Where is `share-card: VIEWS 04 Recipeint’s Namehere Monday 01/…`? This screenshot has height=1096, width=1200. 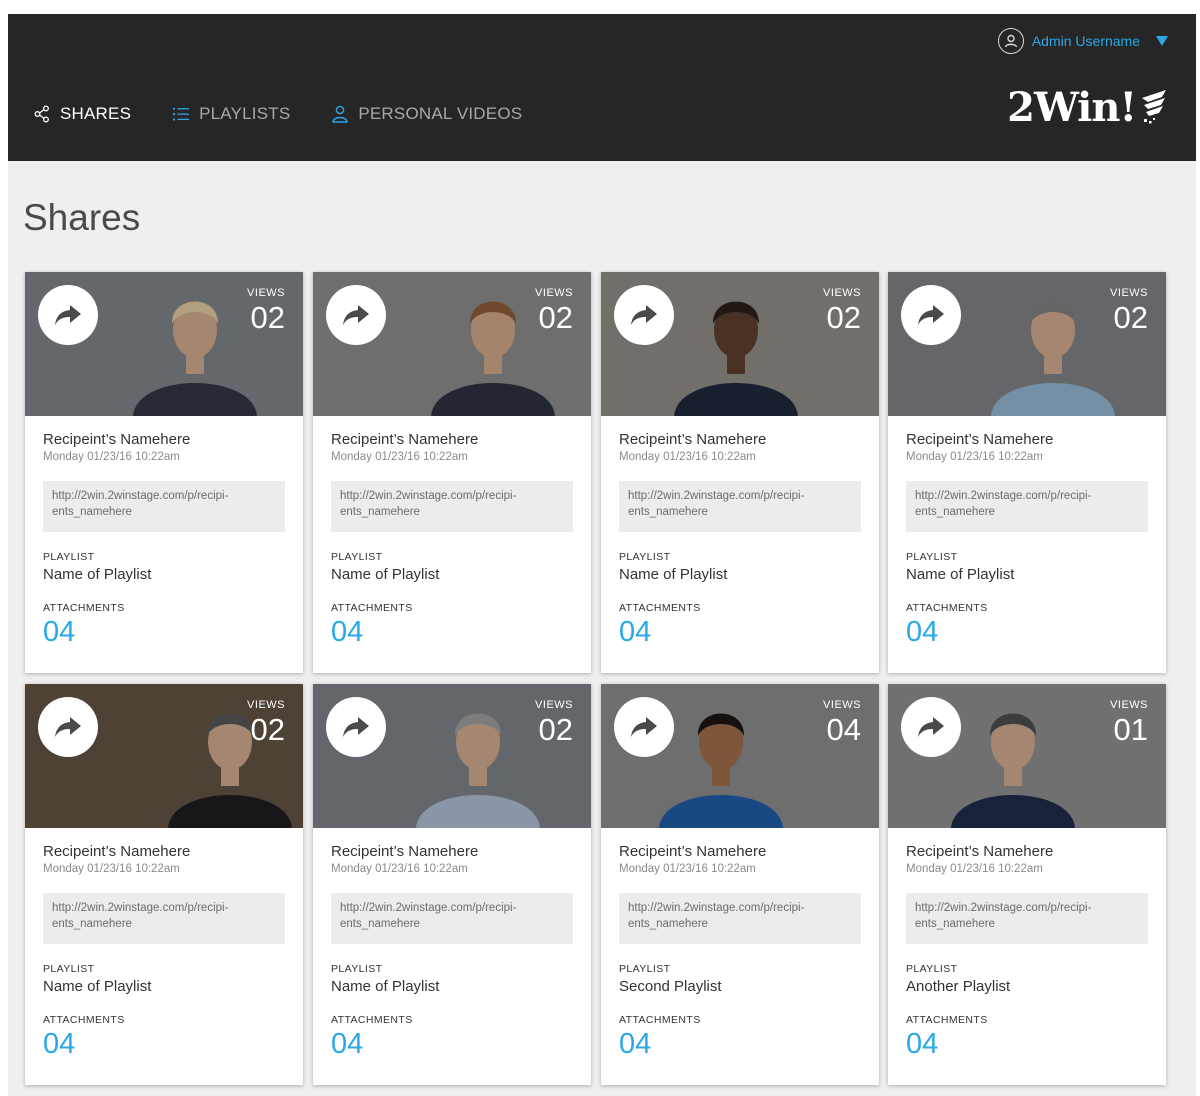 share-card: VIEWS 04 Recipeint’s Namehere Monday 01/… is located at coordinates (740, 884).